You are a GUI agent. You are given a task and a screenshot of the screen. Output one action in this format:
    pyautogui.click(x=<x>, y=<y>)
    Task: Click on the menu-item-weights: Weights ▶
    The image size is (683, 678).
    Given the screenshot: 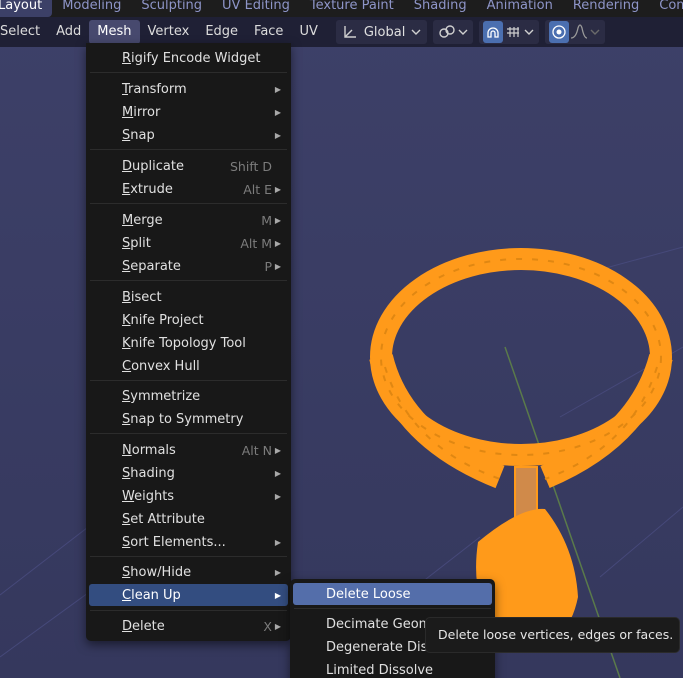 What is the action you would take?
    pyautogui.click(x=188, y=496)
    